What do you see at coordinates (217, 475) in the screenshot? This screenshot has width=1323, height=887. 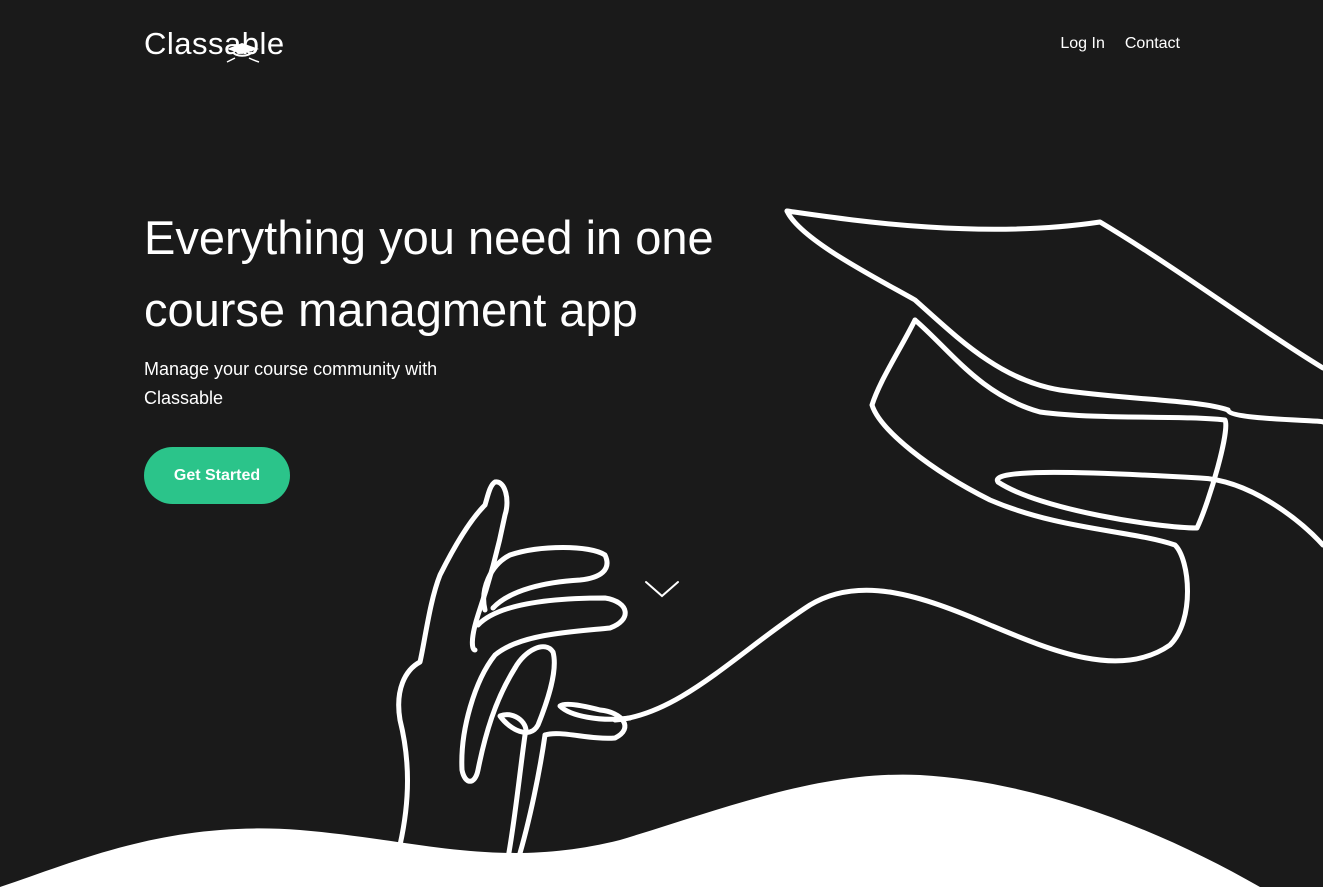 I see `get-started-button: Get Started` at bounding box center [217, 475].